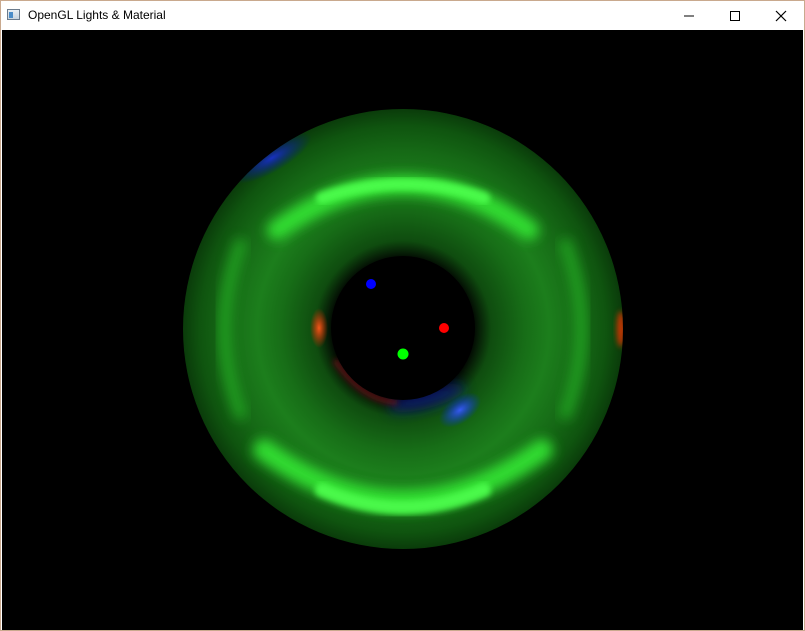 The image size is (805, 631). What do you see at coordinates (402, 15) in the screenshot?
I see `title-bar: OpenGL Lights & Material` at bounding box center [402, 15].